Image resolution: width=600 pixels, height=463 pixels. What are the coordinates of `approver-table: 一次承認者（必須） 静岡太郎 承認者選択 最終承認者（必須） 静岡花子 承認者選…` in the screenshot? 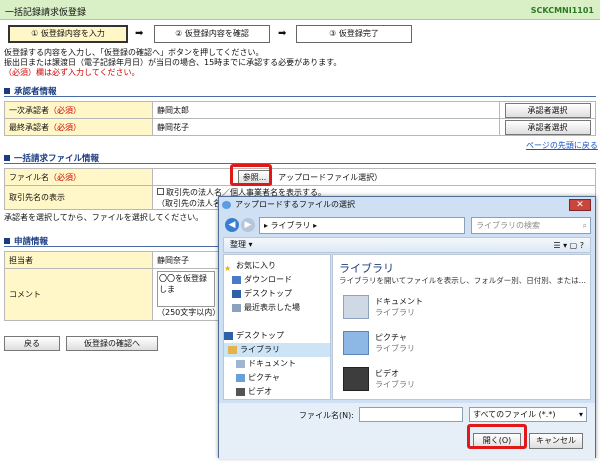 It's located at (300, 118).